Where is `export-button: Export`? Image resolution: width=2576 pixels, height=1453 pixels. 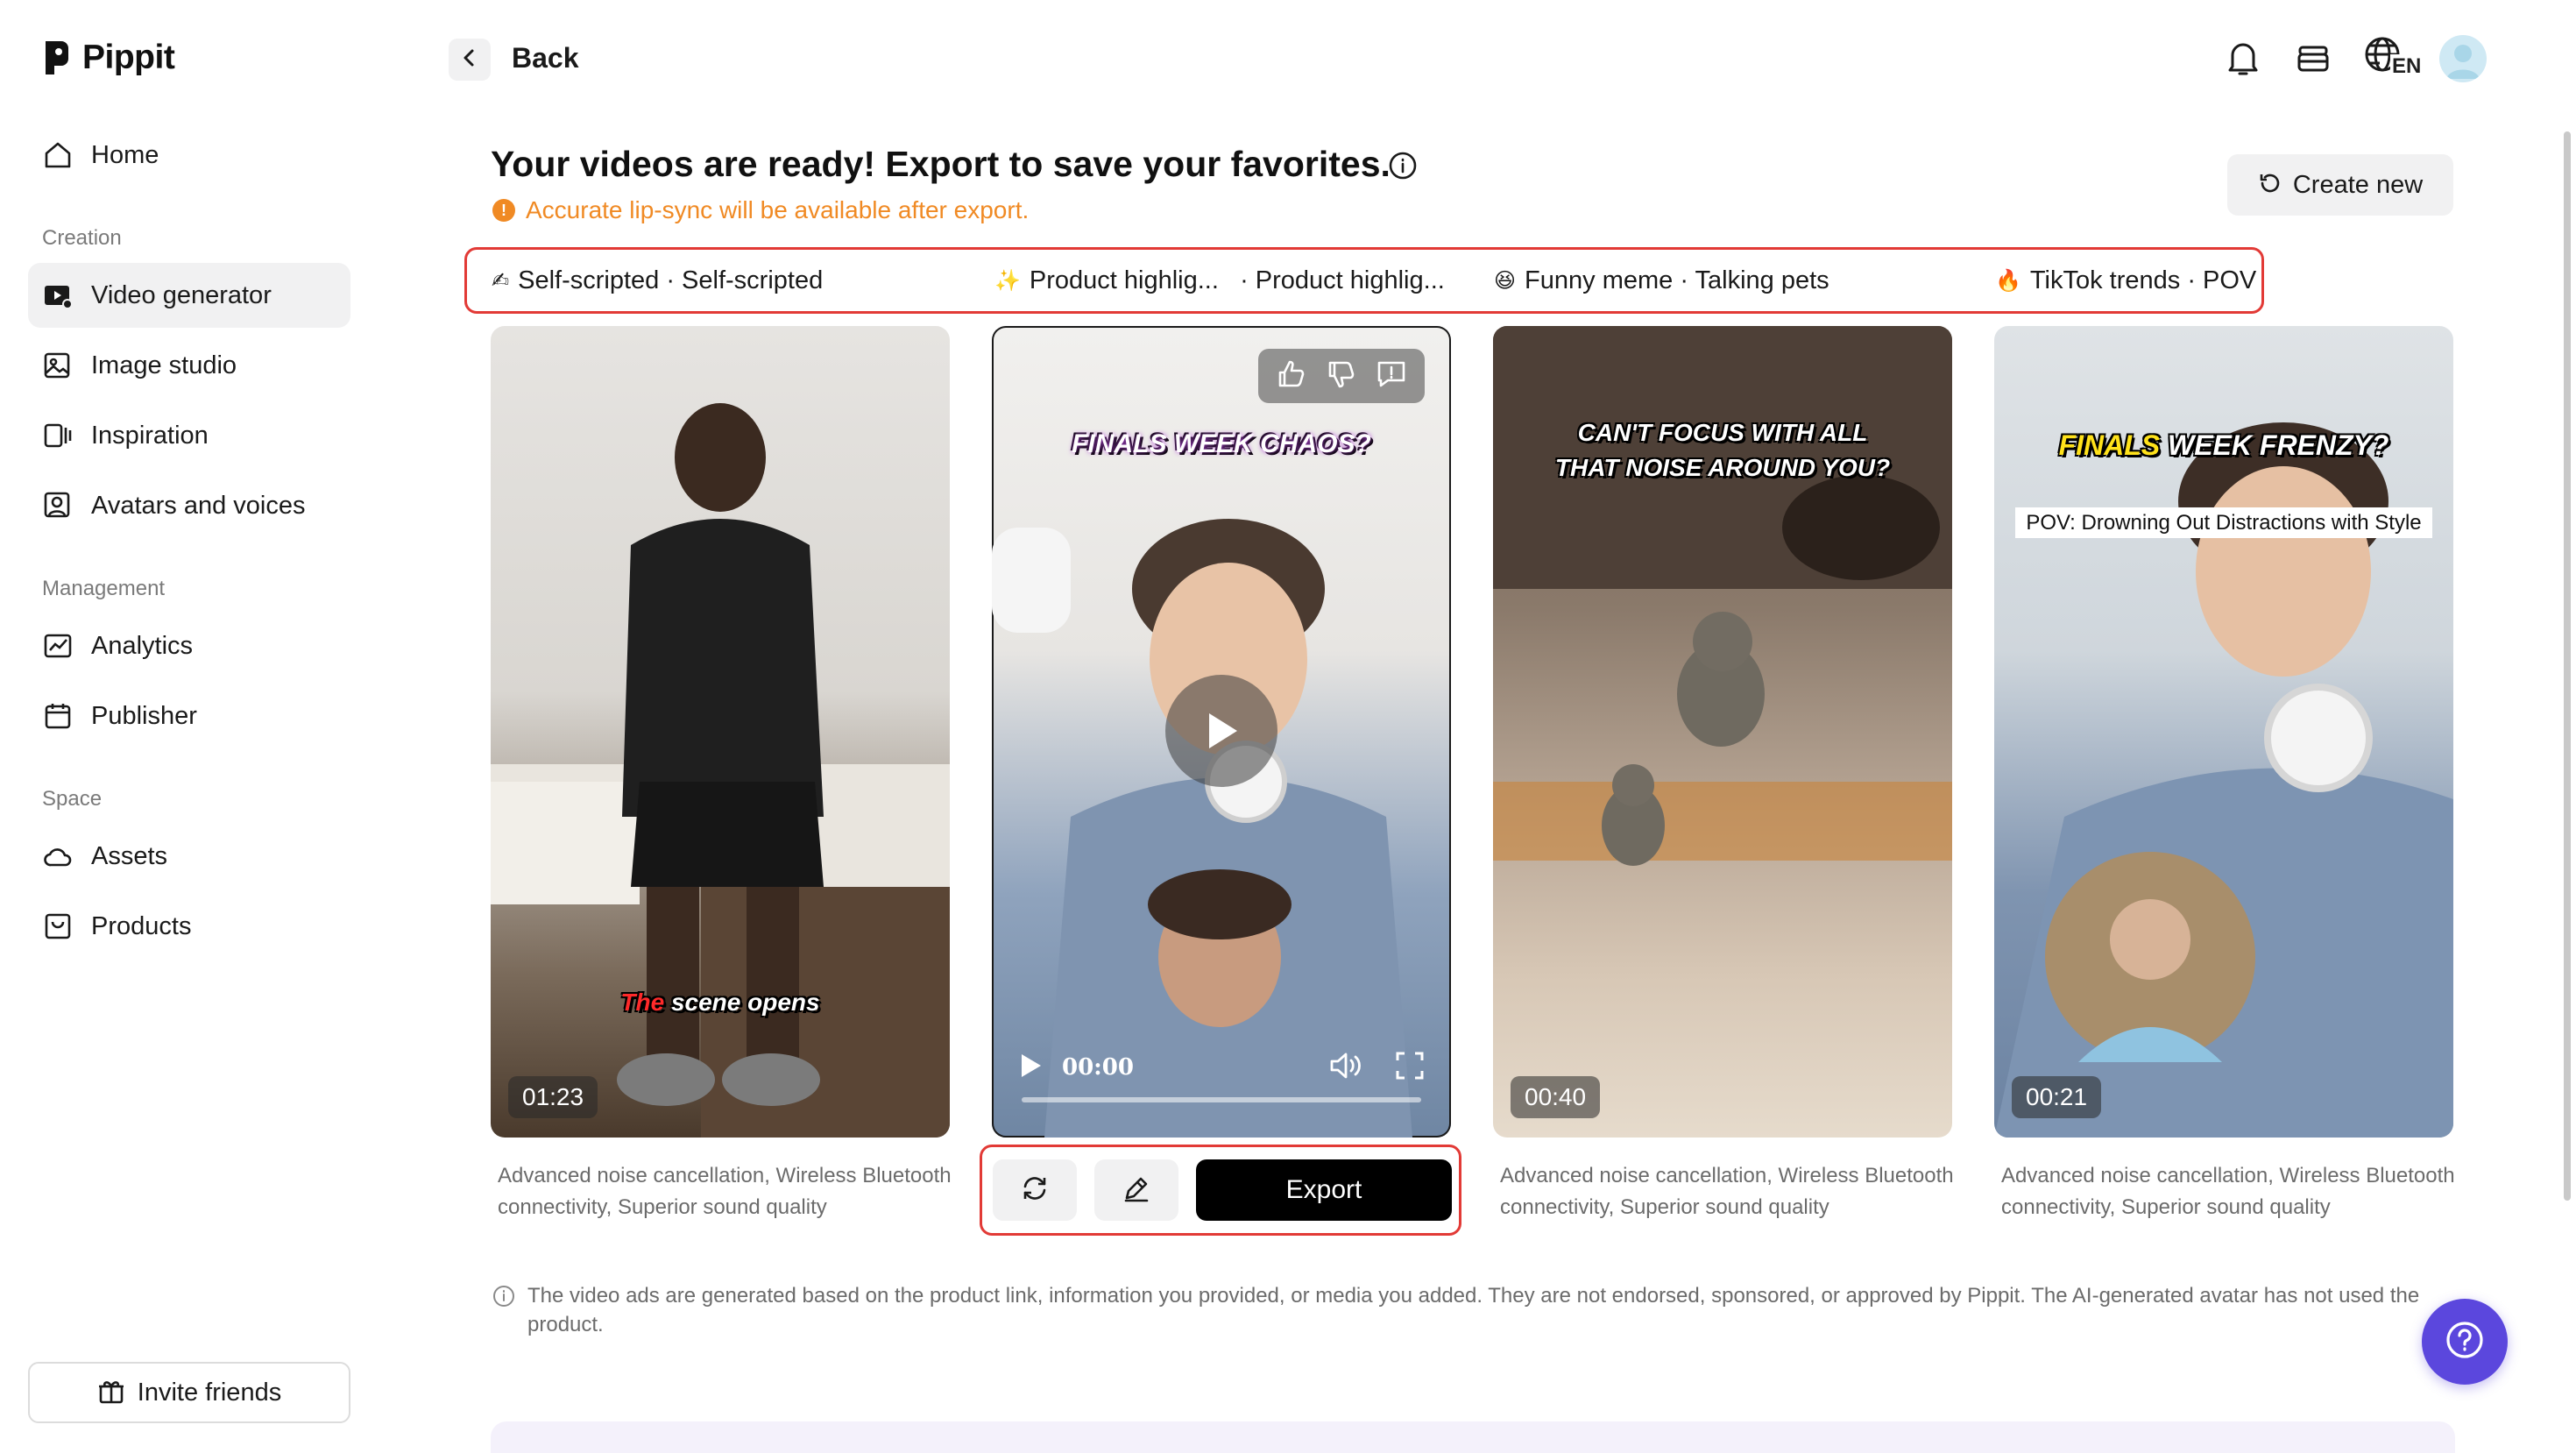
export-button: Export is located at coordinates (1324, 1190).